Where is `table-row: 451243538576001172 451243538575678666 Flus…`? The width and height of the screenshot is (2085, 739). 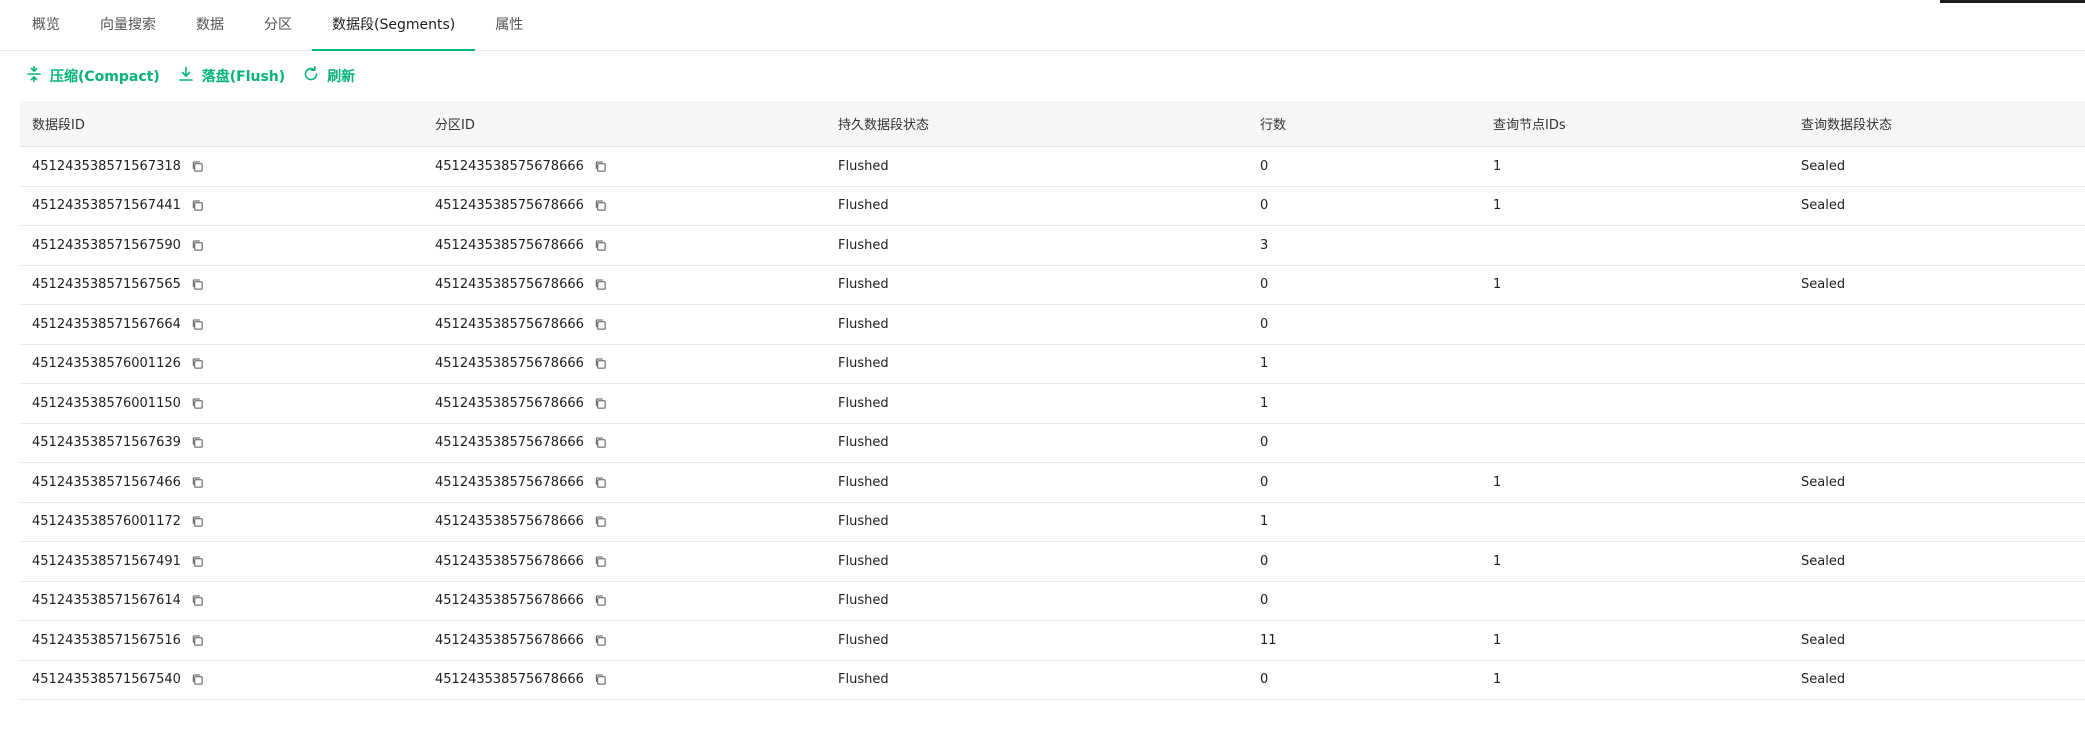 table-row: 451243538576001172 451243538575678666 Flus… is located at coordinates (1052, 522).